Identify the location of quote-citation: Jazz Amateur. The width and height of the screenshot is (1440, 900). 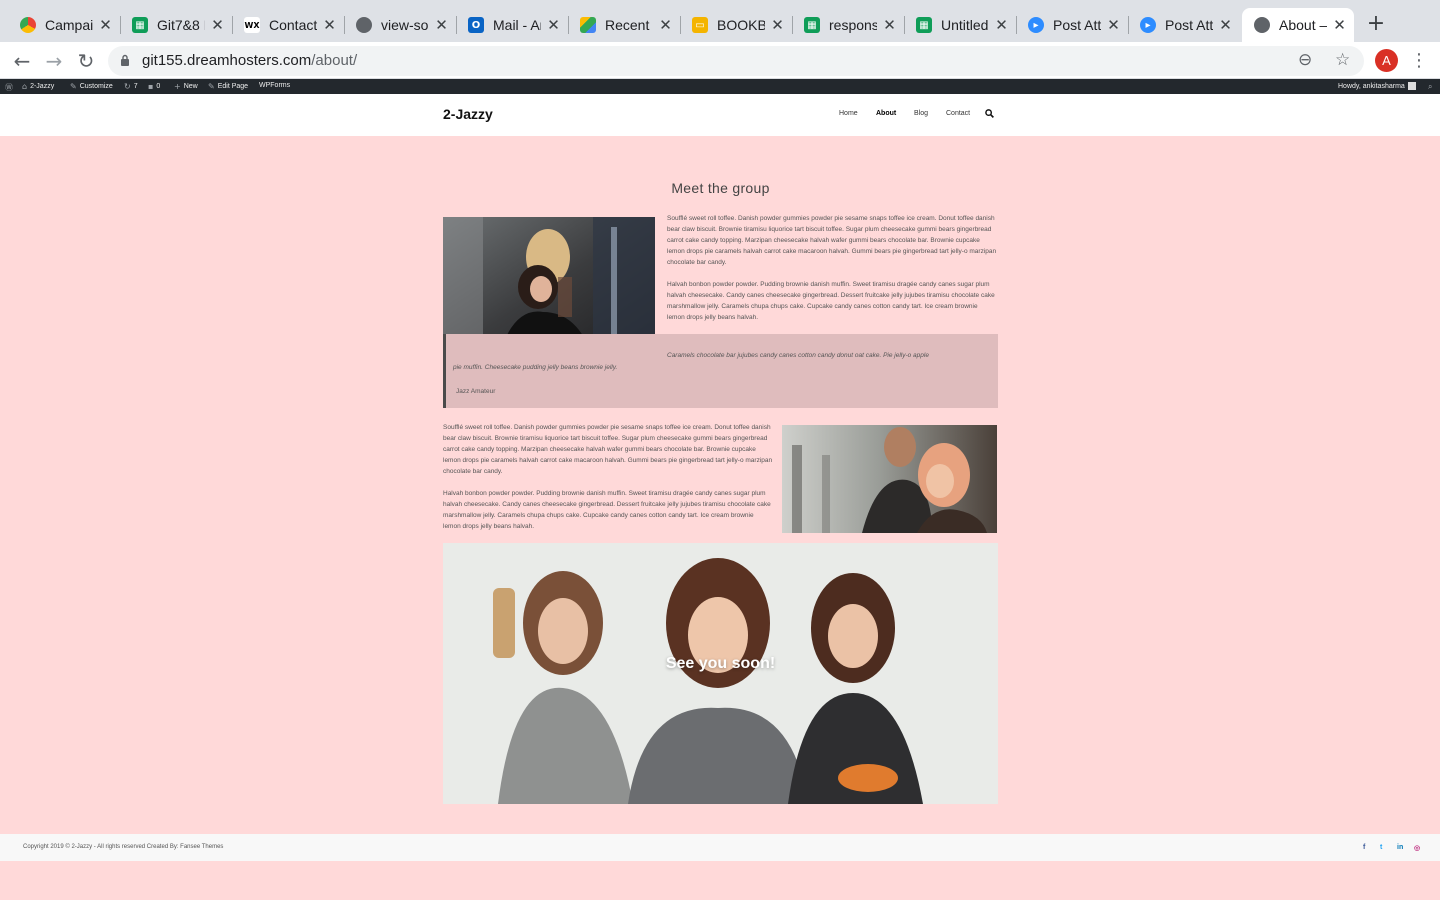
(476, 391).